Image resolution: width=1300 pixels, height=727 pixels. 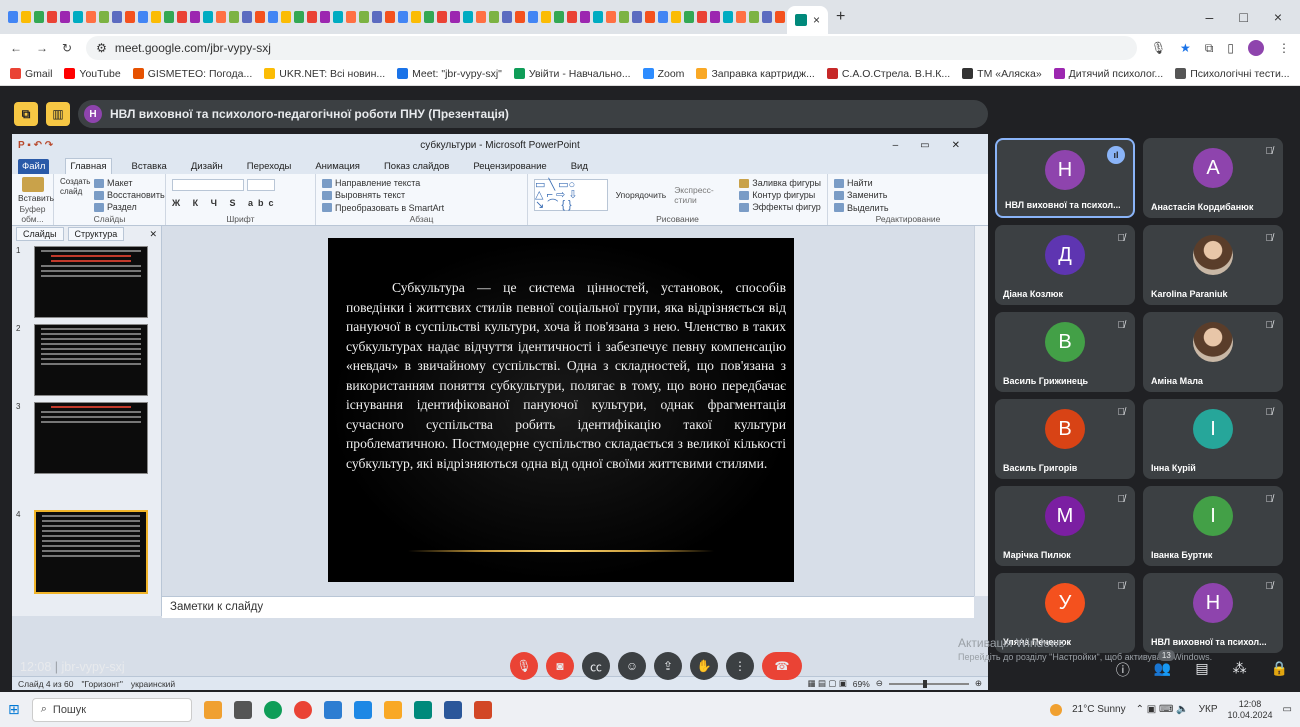 I want to click on bookmark-item: Meet: "jbr-vypy-sxj", so click(x=449, y=74).